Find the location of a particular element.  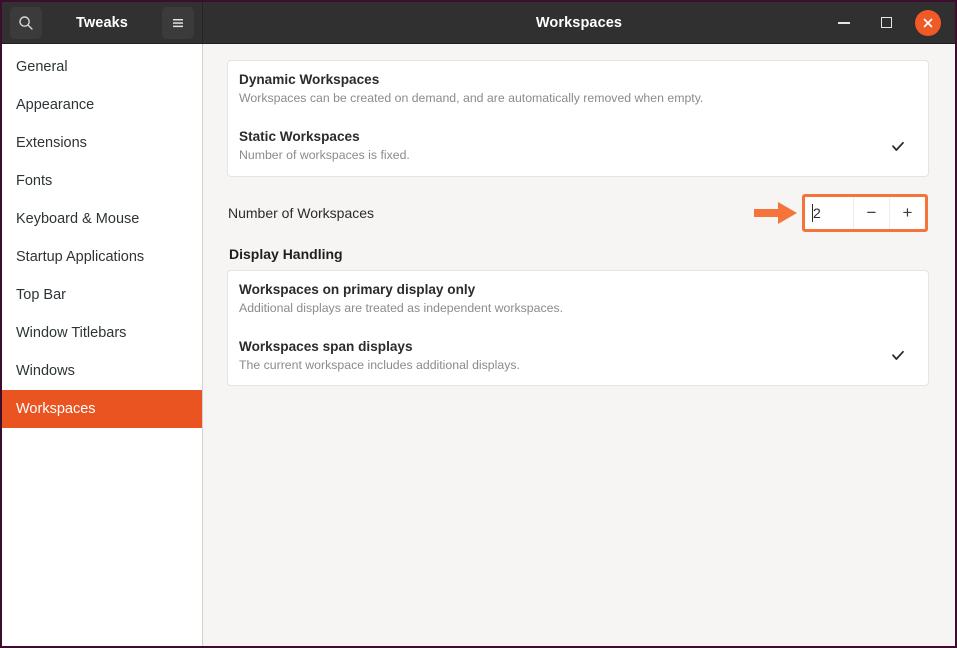

sidebar-item-label: Extensions is located at coordinates (51, 143).